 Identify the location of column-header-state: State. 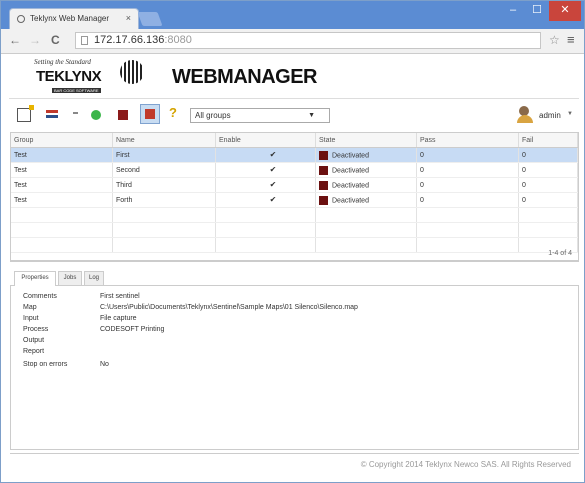
(366, 140).